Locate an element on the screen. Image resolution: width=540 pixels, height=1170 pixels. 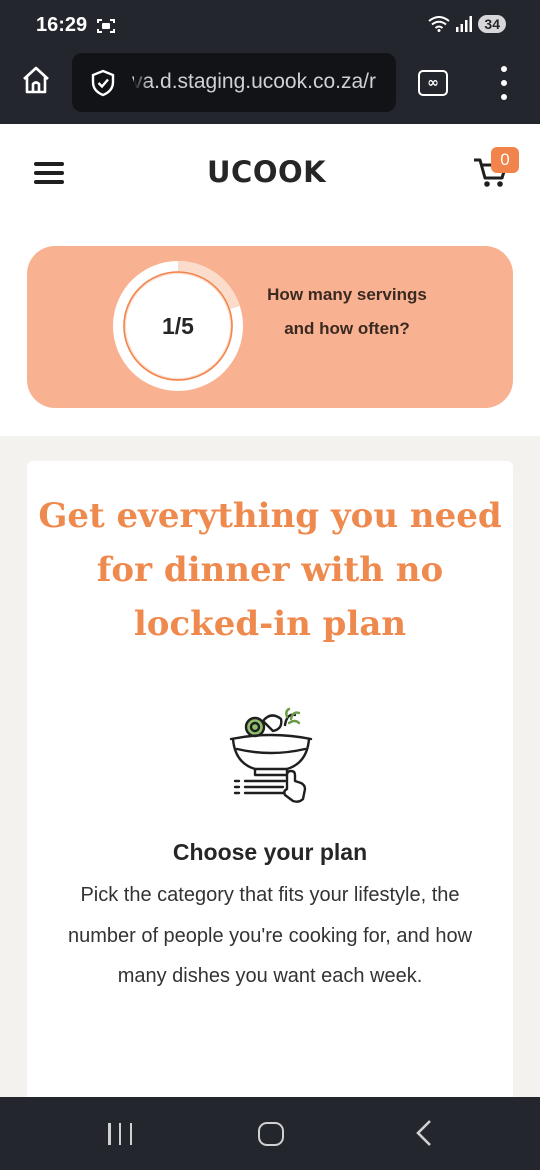
url-text: va.d.staging.ucook.co.za/r is located at coordinates (254, 82).